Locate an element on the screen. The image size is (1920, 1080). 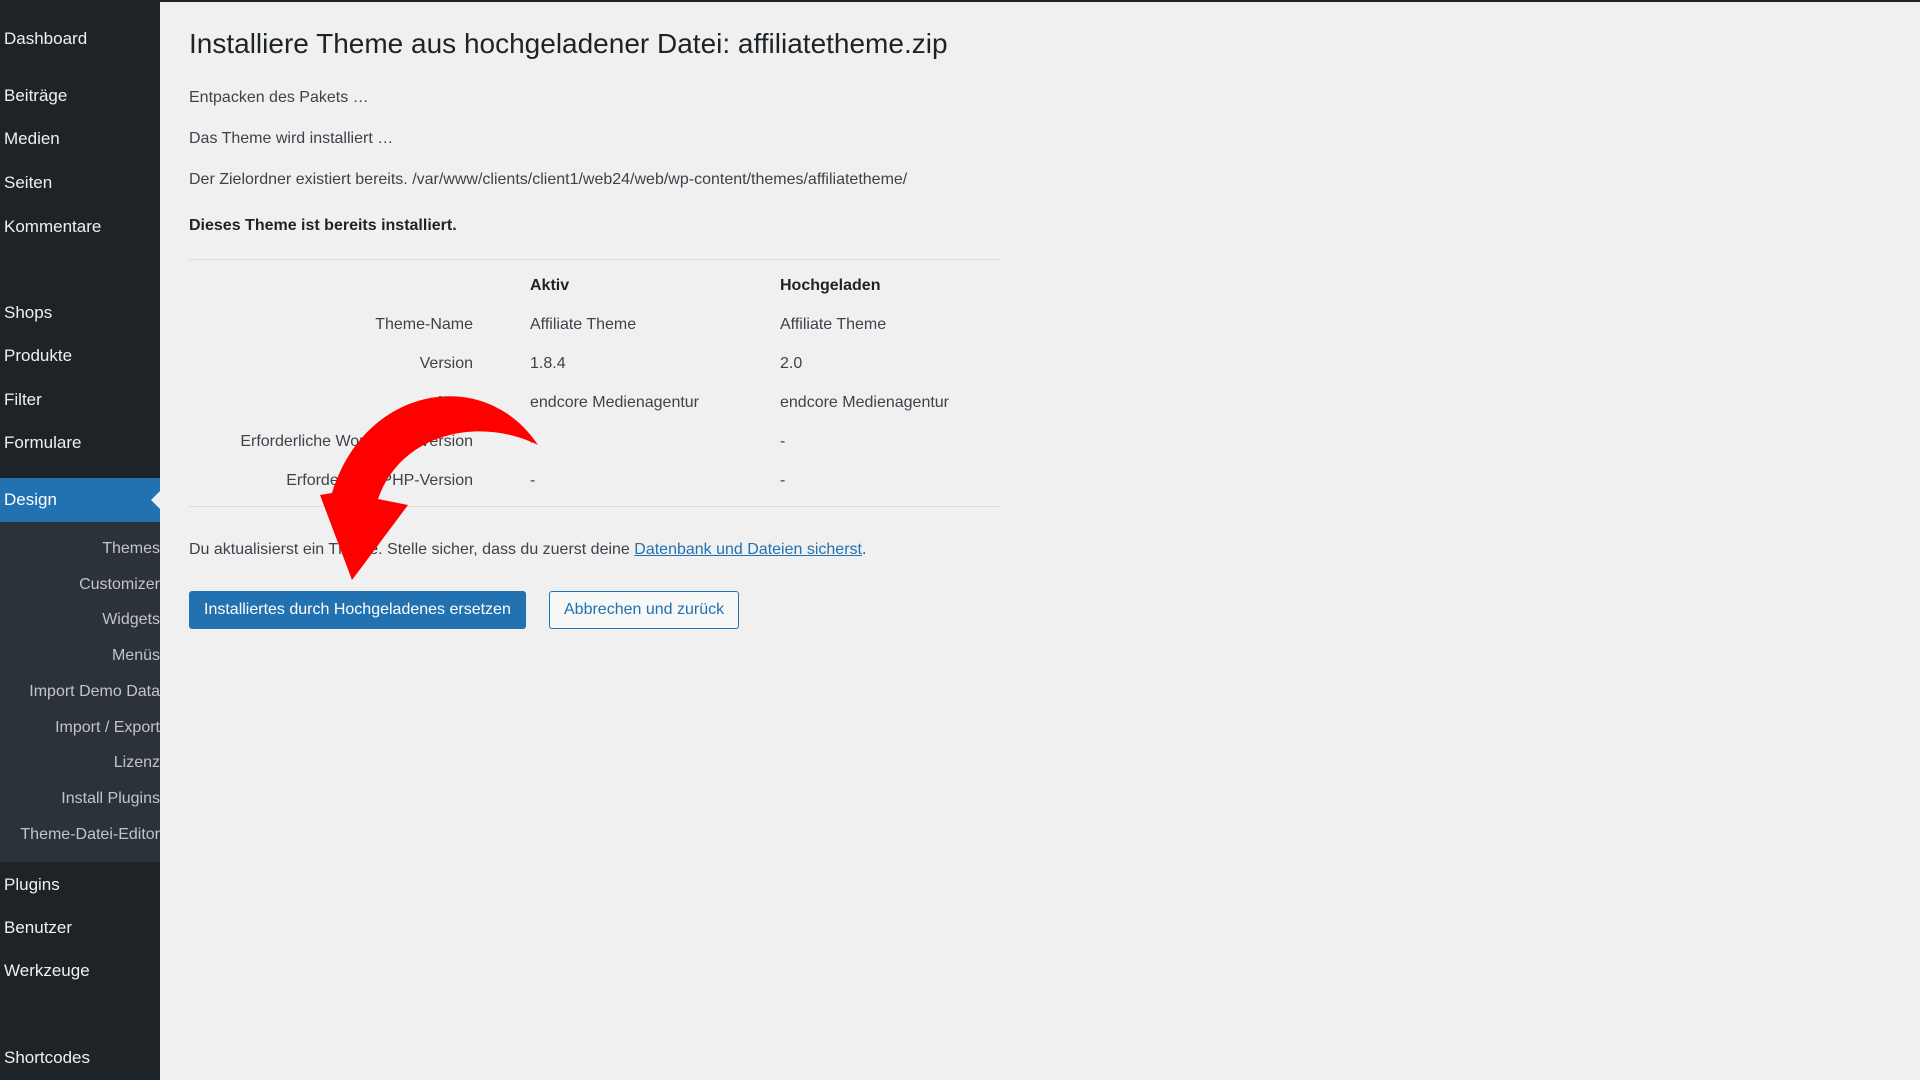
active-required-php-version: - is located at coordinates (533, 480).